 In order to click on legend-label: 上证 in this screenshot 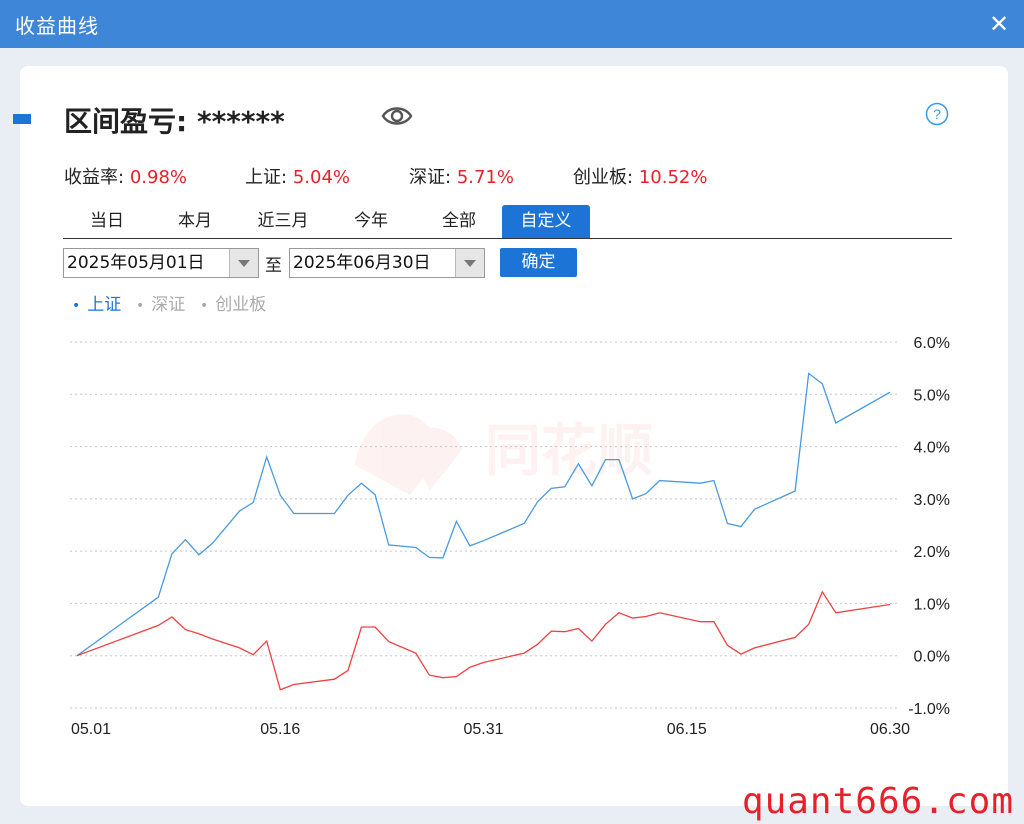, I will do `click(104, 305)`.